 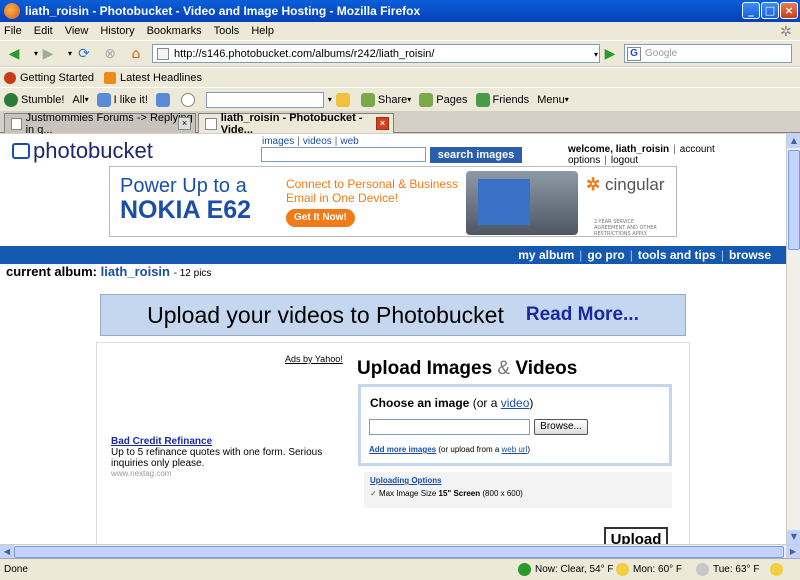 I want to click on comment-icon, so click(x=187, y=99).